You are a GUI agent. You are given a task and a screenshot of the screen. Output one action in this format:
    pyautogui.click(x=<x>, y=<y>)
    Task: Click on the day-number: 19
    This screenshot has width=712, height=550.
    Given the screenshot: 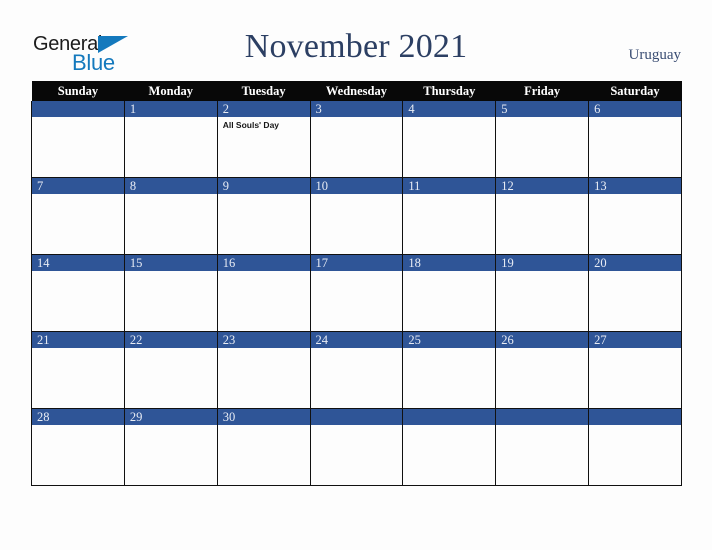 What is the action you would take?
    pyautogui.click(x=542, y=263)
    